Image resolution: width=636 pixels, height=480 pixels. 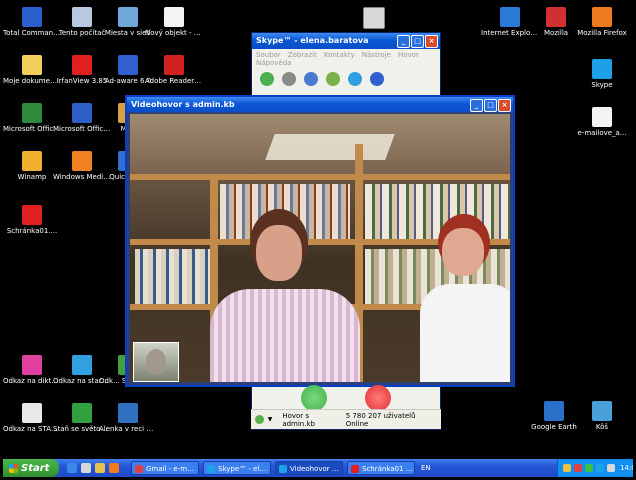 What do you see at coordinates (346, 79) in the screenshot?
I see `skype-toolbar` at bounding box center [346, 79].